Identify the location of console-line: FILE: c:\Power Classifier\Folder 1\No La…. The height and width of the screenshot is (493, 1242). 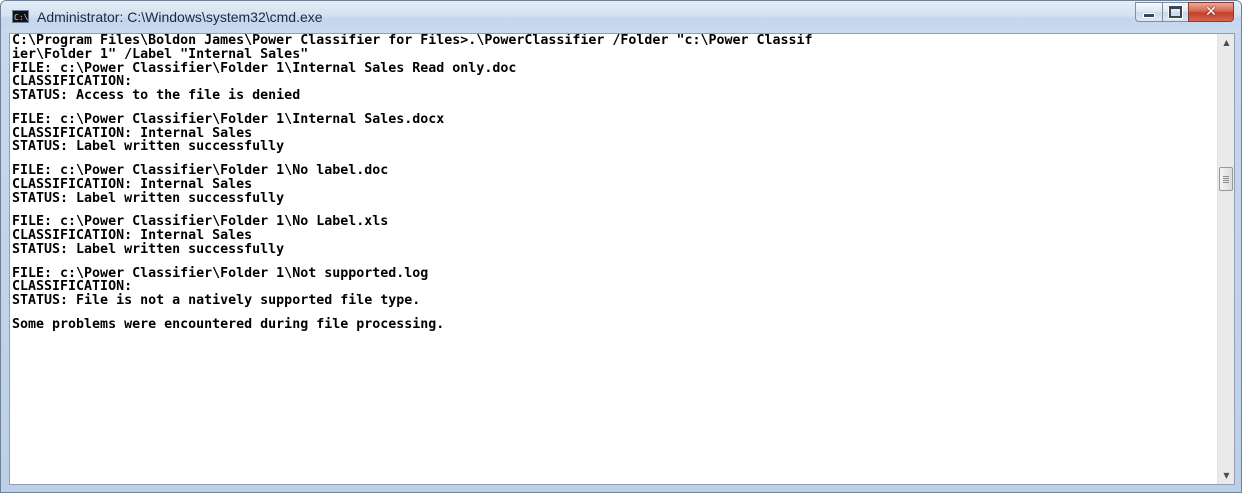
(200, 222).